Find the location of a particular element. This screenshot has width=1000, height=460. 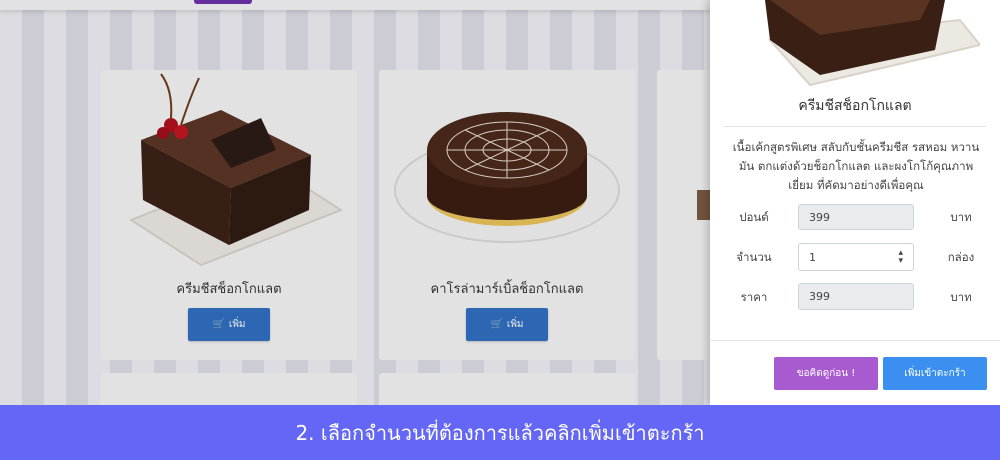

price-value: 399 is located at coordinates (819, 296).